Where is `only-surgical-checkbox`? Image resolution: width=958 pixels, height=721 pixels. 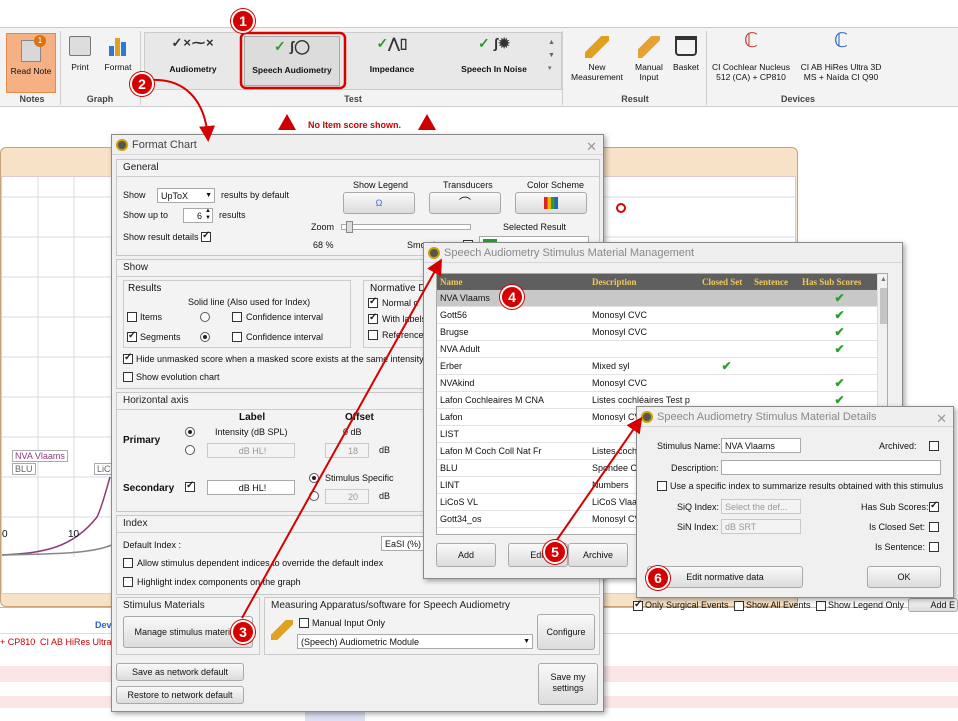
only-surgical-checkbox is located at coordinates (638, 605).